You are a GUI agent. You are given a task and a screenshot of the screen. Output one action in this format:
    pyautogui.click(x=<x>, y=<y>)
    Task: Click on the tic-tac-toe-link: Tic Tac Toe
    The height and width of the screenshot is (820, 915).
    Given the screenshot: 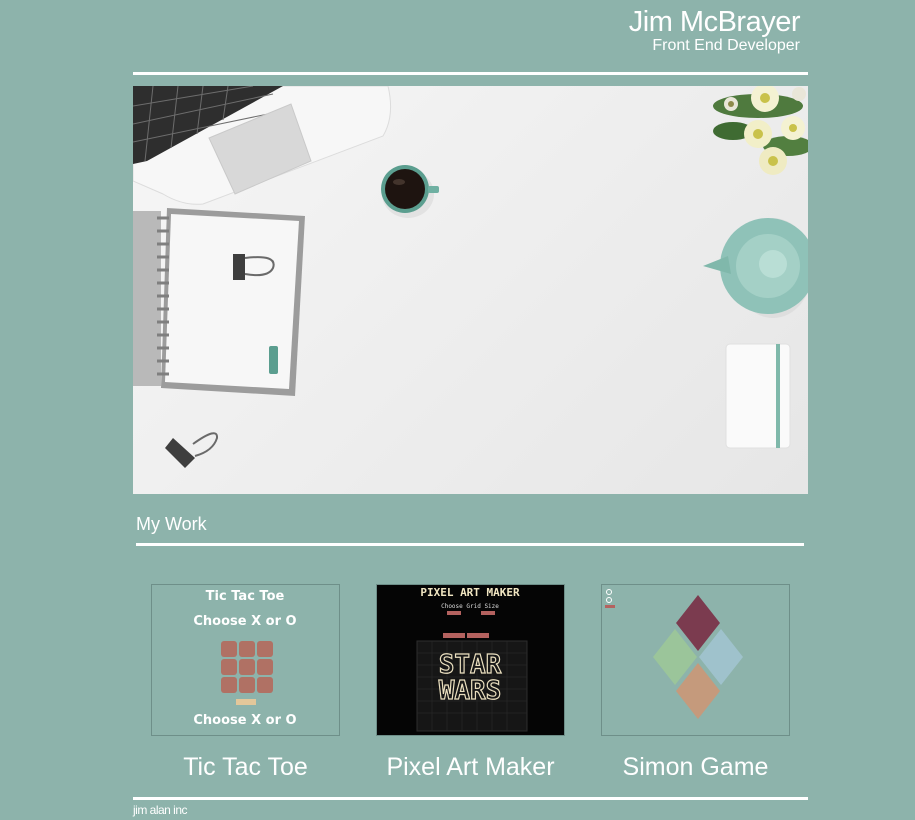 What is the action you would take?
    pyautogui.click(x=245, y=767)
    